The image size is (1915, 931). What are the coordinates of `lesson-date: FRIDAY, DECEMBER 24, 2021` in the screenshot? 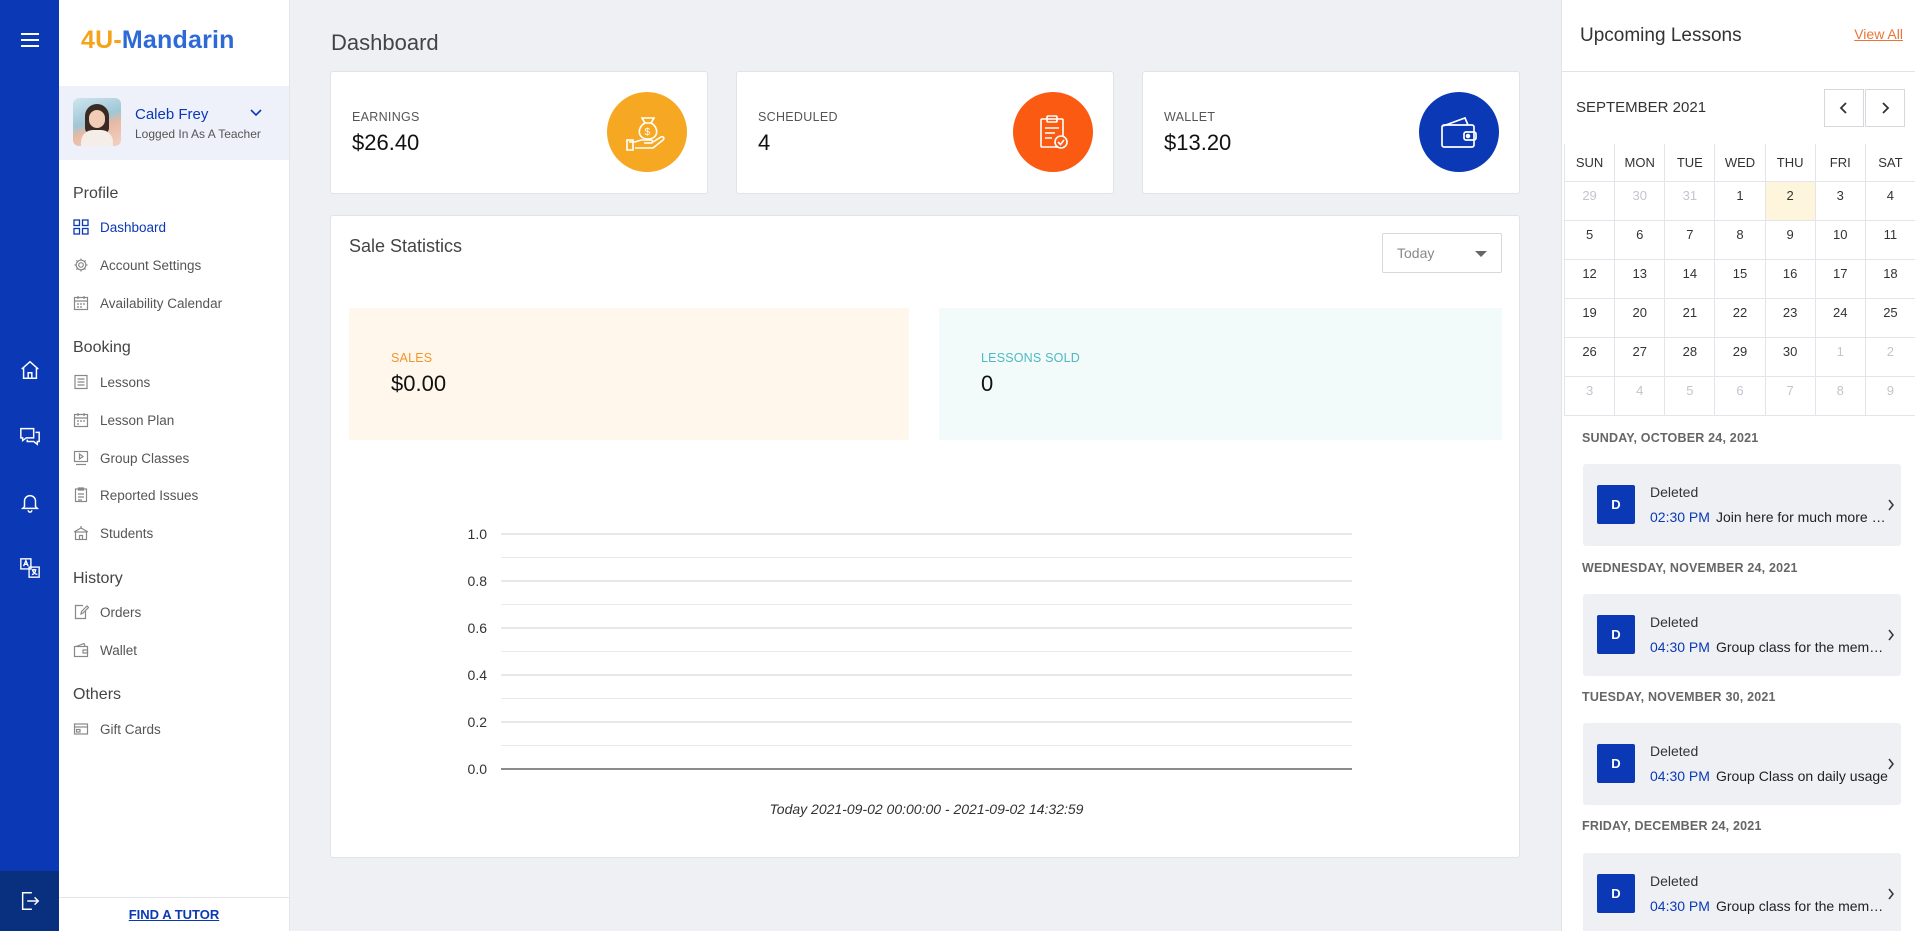 It's located at (1672, 826).